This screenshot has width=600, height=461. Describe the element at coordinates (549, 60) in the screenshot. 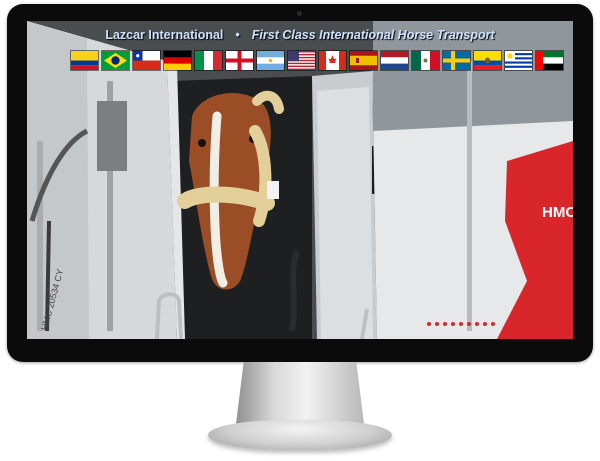

I see `uae-flag` at that location.